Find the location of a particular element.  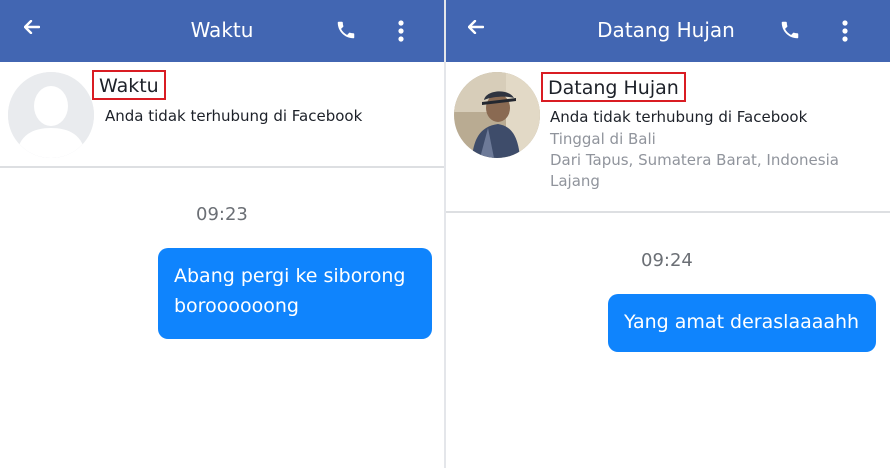

message-bubble: Abang pergi ke siborong boroooooong is located at coordinates (295, 293).